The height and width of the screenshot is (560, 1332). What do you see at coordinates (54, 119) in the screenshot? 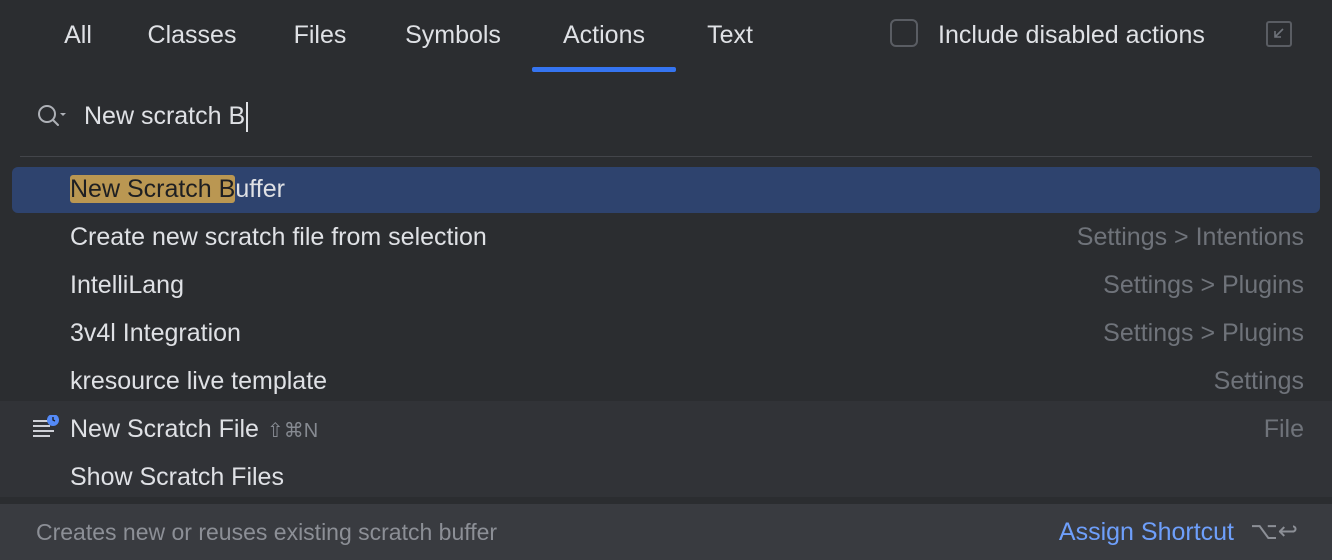
I see `search-icon` at bounding box center [54, 119].